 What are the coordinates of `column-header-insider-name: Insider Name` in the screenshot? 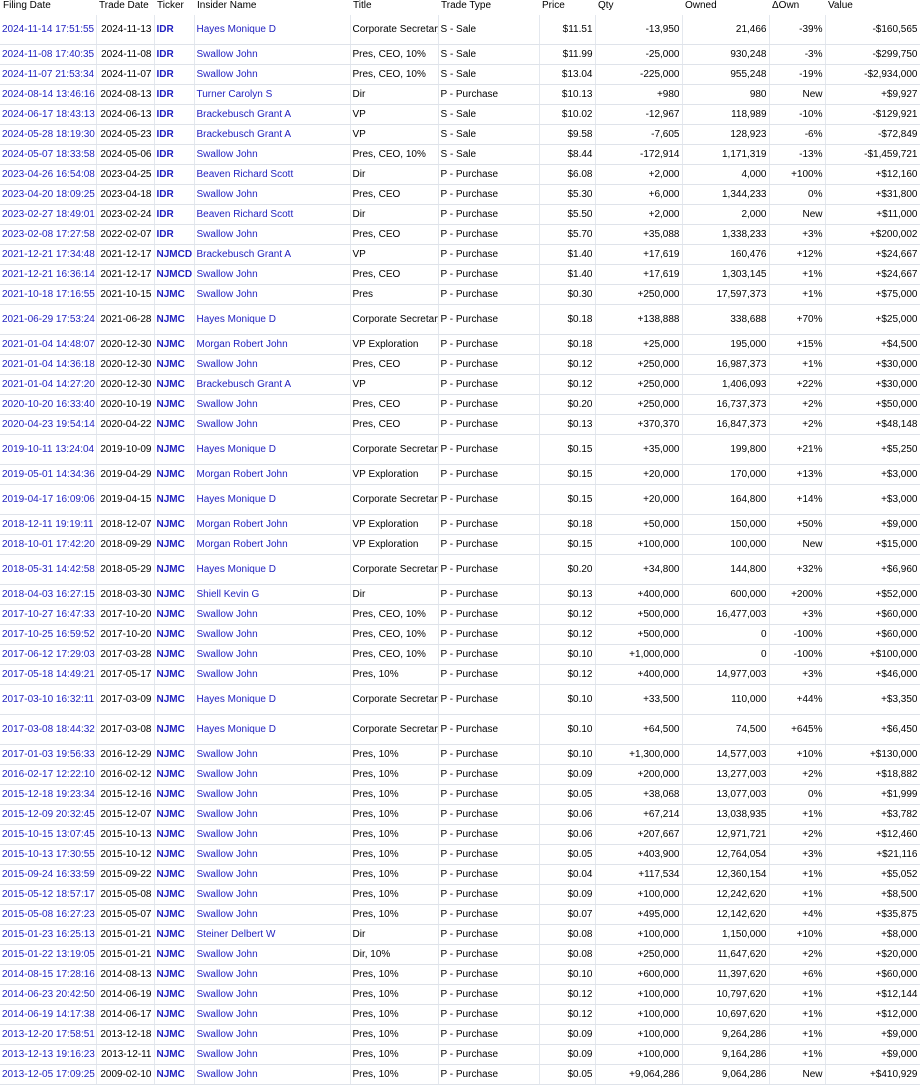 It's located at (272, 7).